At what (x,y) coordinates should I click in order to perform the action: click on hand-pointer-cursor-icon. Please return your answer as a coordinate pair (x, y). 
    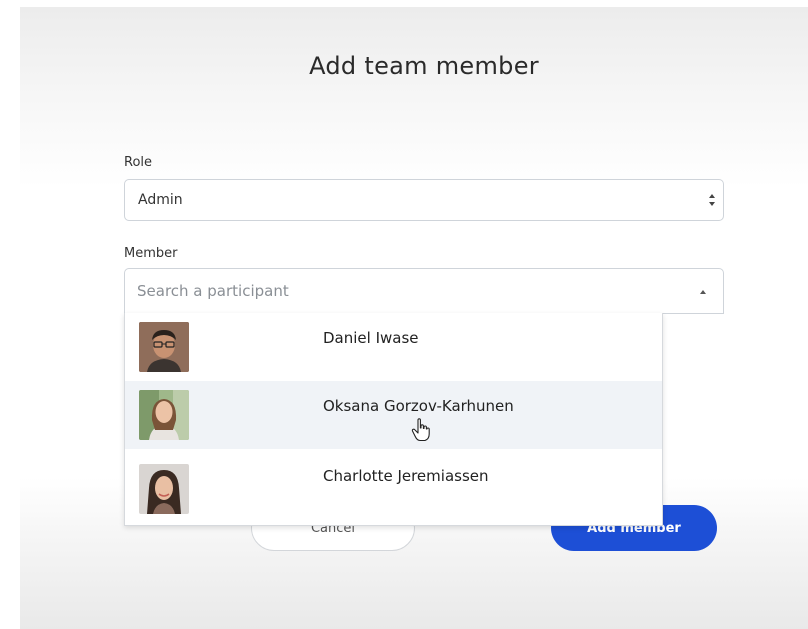
    Looking at the image, I should click on (420, 430).